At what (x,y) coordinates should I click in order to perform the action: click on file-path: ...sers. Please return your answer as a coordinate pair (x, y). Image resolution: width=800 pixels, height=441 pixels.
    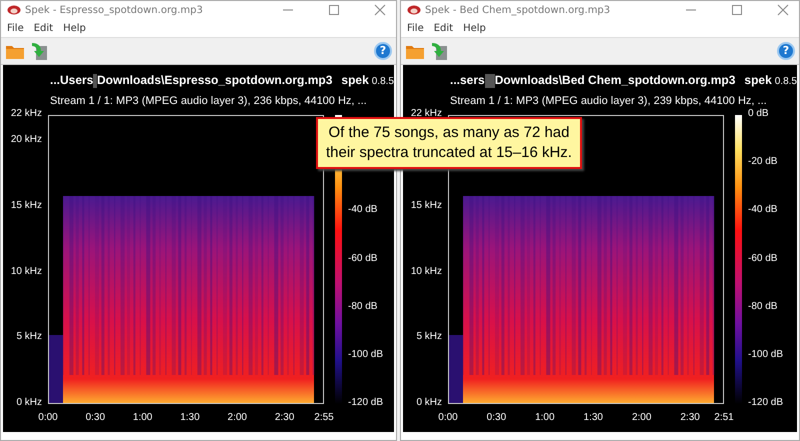
    Looking at the image, I should click on (467, 80).